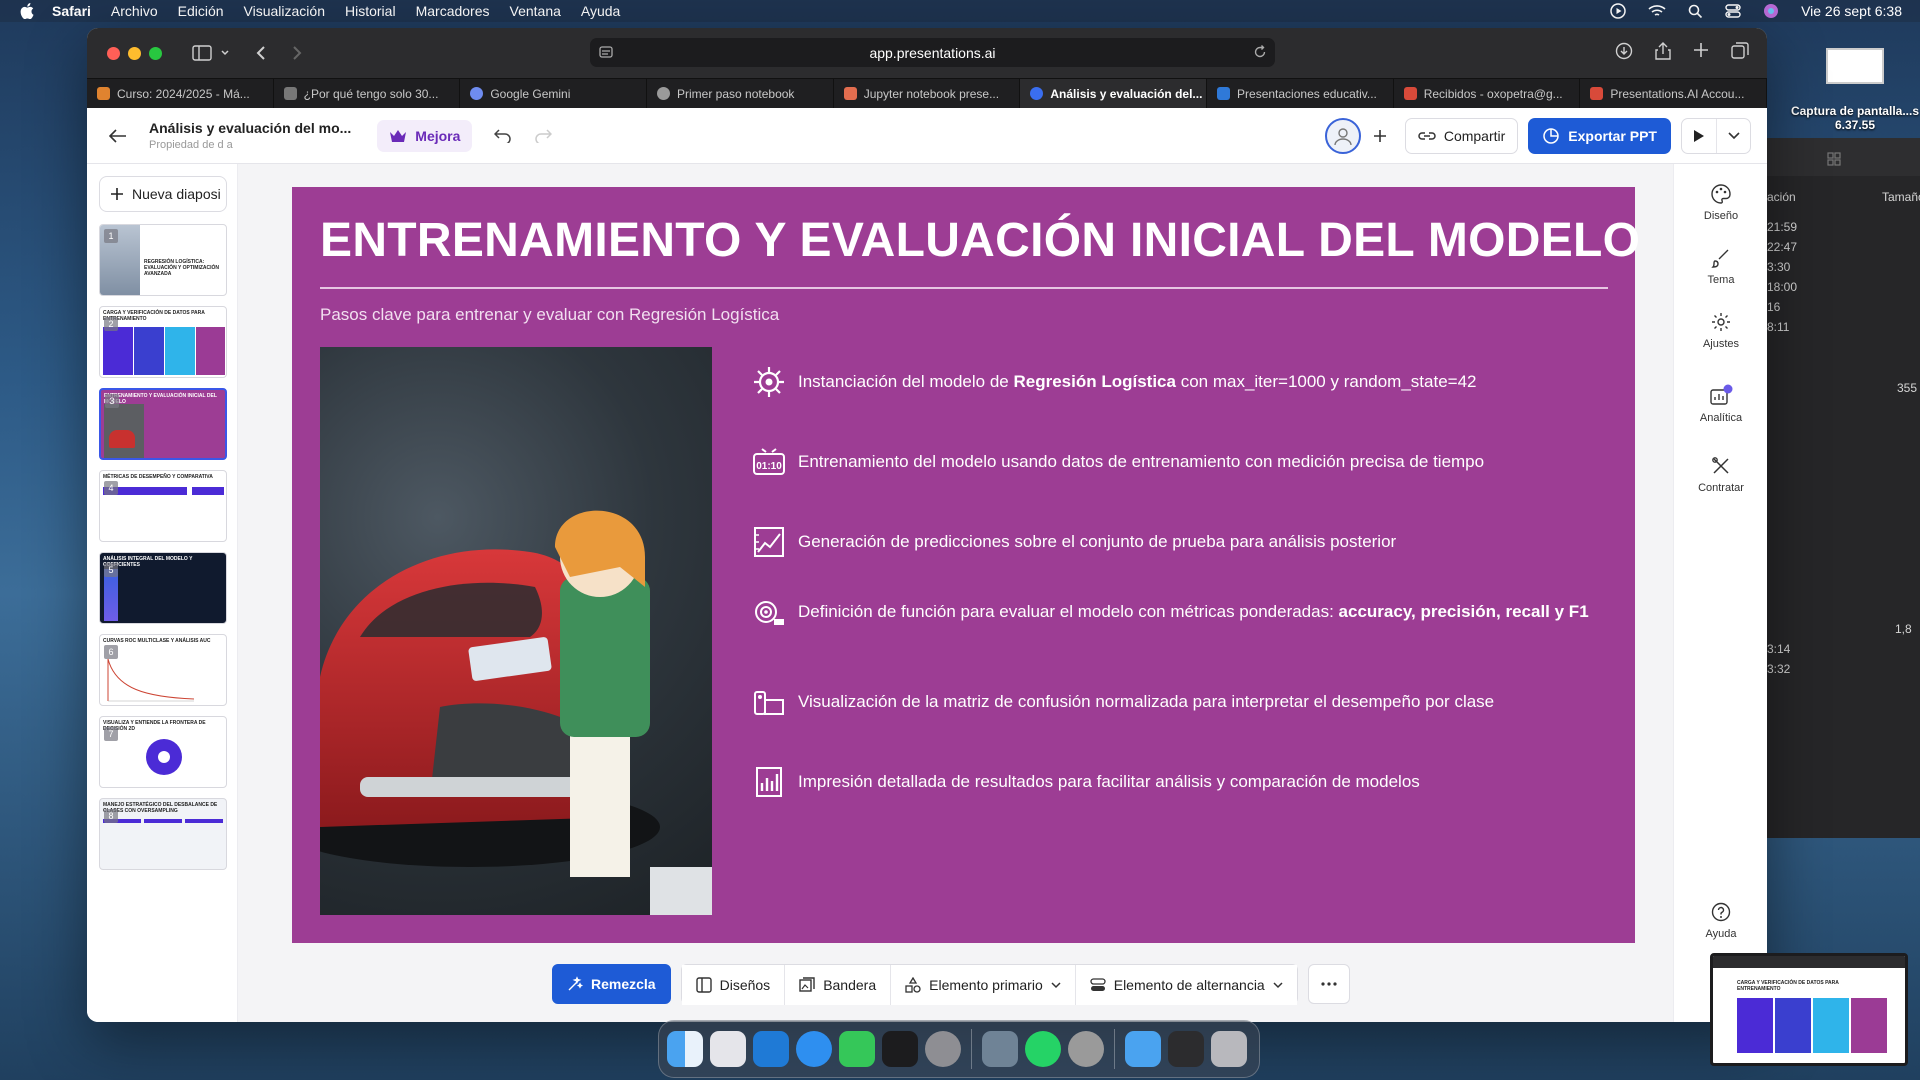  What do you see at coordinates (543, 135) in the screenshot?
I see `redo-icon` at bounding box center [543, 135].